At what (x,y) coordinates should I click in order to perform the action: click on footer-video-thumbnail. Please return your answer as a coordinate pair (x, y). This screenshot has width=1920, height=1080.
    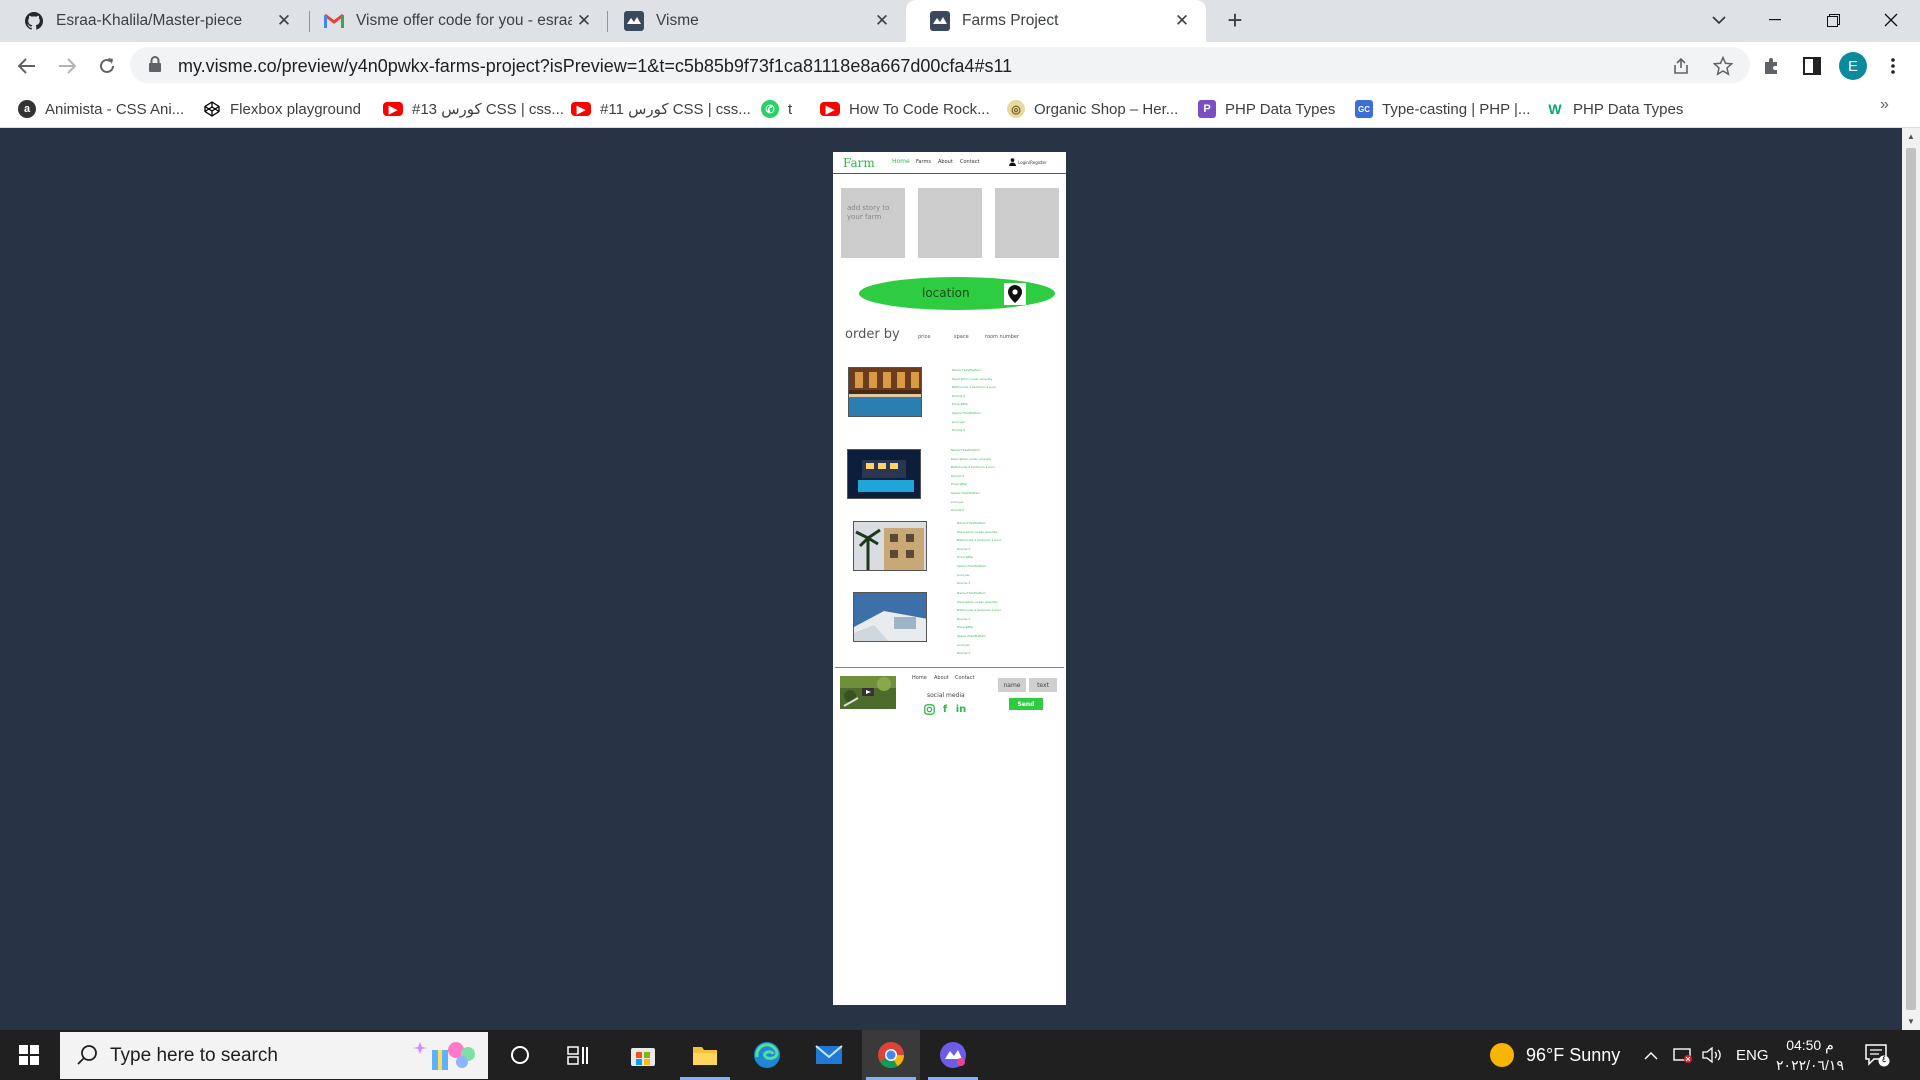
    Looking at the image, I should click on (868, 692).